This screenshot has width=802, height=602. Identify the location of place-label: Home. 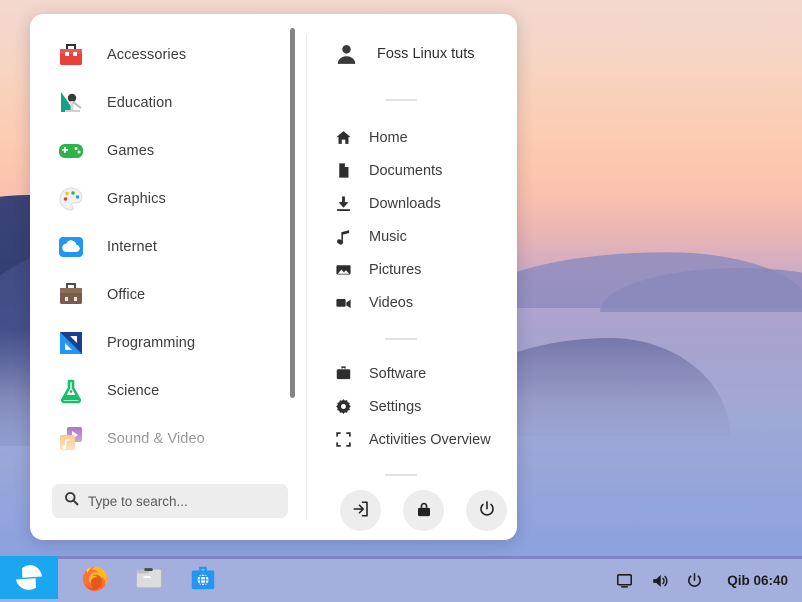
(388, 137).